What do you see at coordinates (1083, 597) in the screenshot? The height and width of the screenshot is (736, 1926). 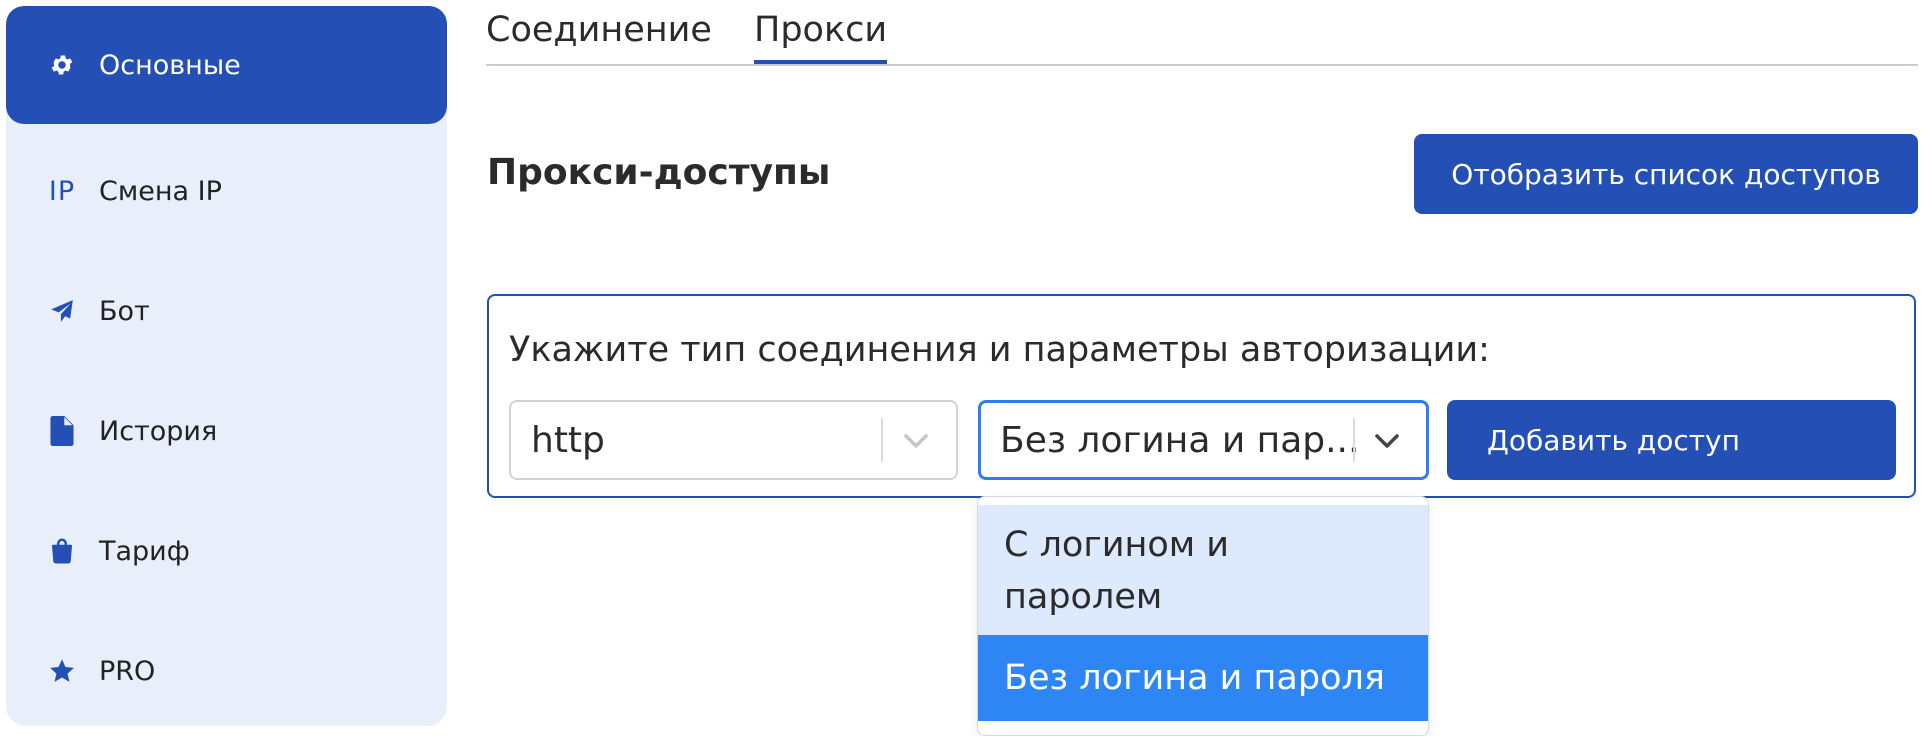 I see `option-label-line: паролем` at bounding box center [1083, 597].